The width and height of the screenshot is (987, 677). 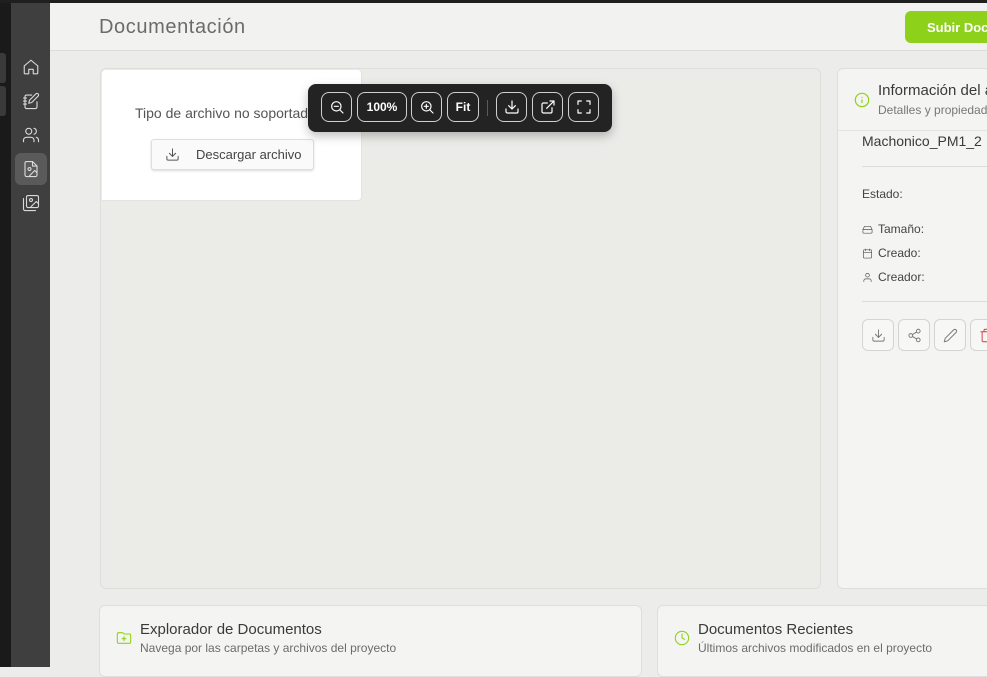 I want to click on external-link-icon, so click(x=548, y=107).